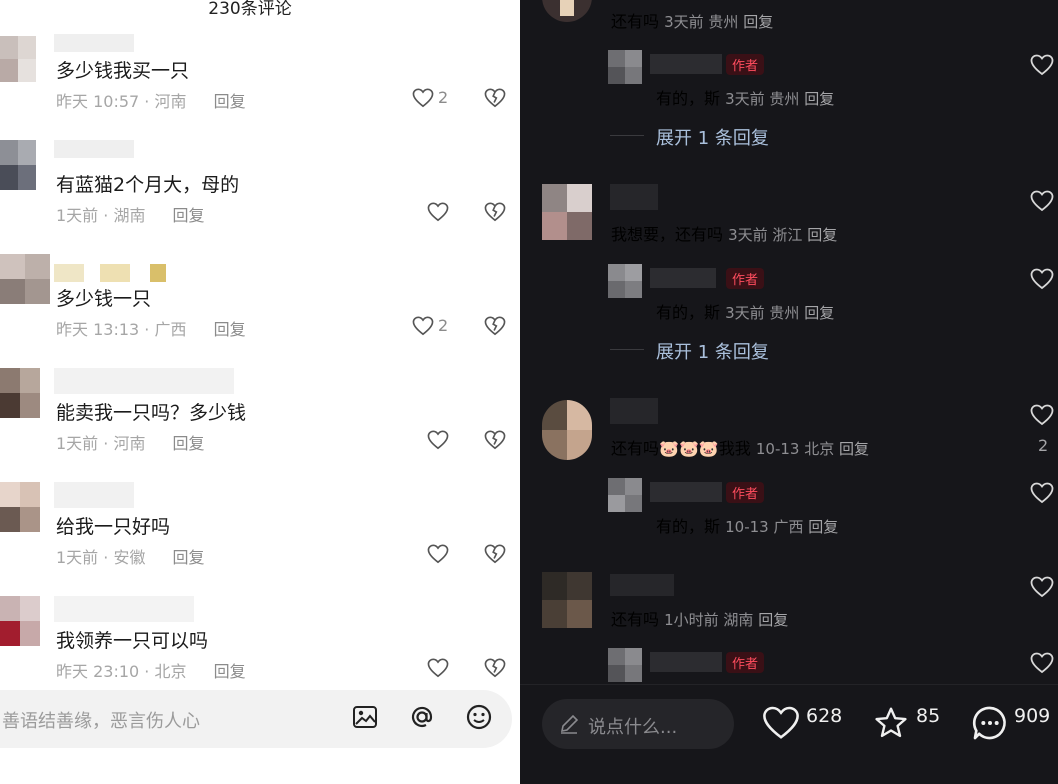  What do you see at coordinates (990, 723) in the screenshot?
I see `comment-bubble-icon` at bounding box center [990, 723].